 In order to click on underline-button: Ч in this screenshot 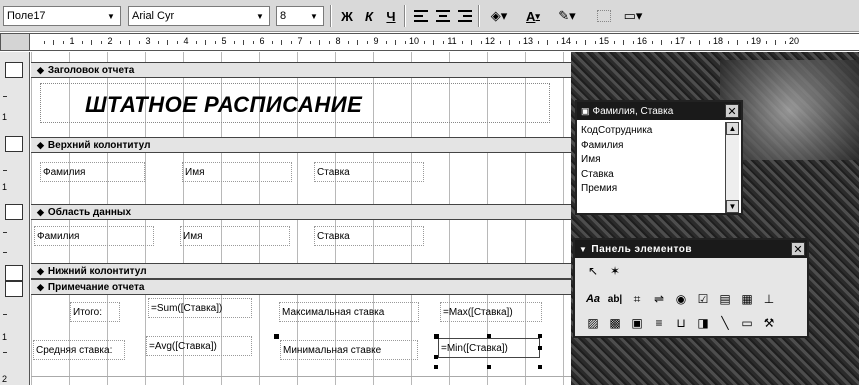, I will do `click(391, 16)`.